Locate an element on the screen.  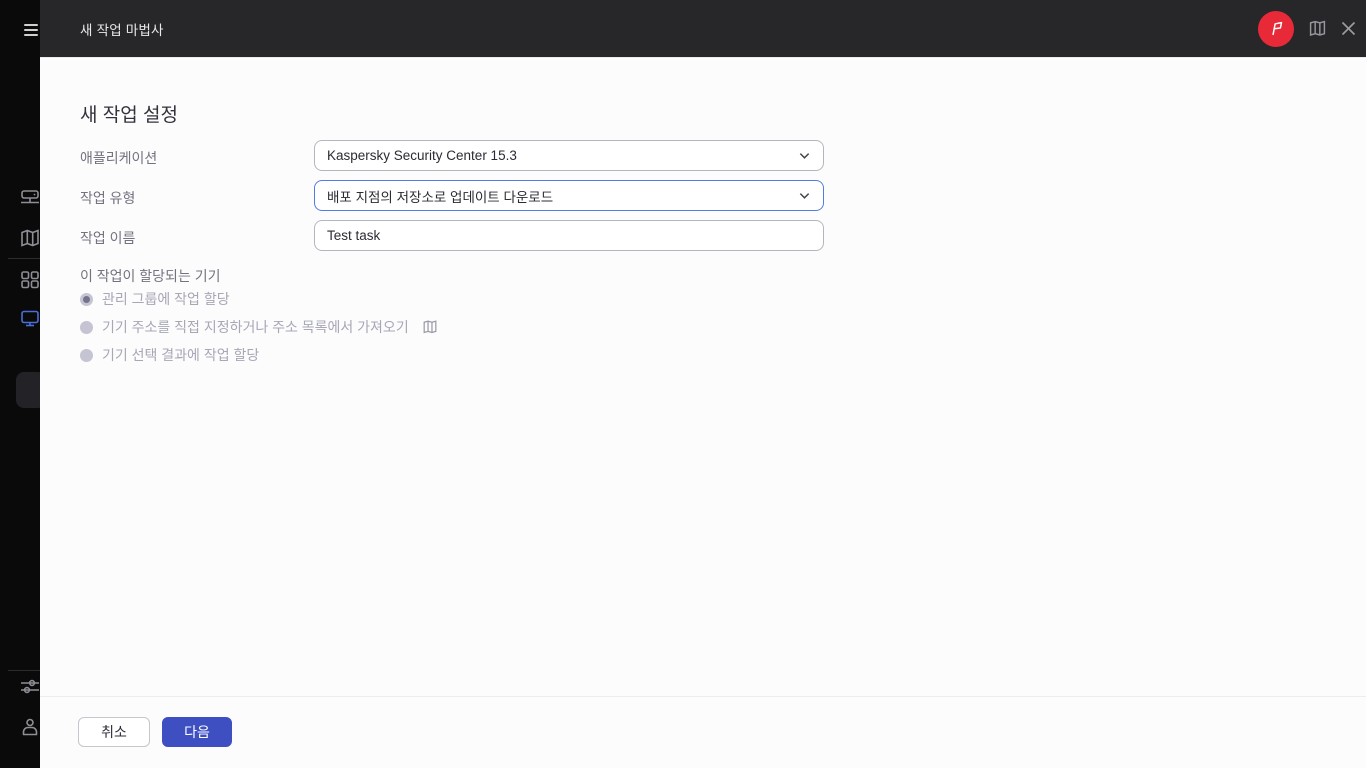
radio-option-admin-group: 관리 그룹에 작업 할당 is located at coordinates (155, 299).